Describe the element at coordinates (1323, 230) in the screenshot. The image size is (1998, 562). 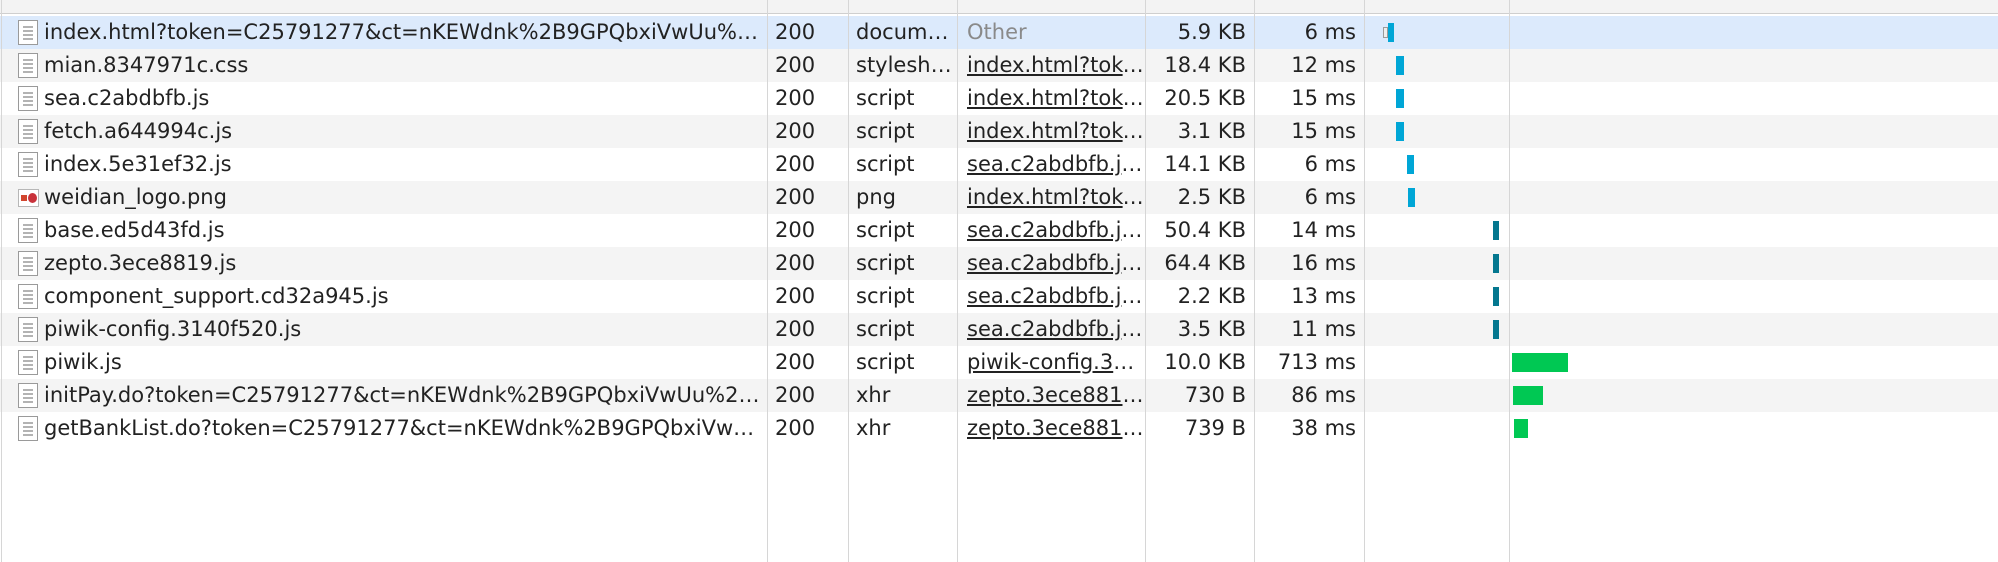
I see `time-cell: 14 ms` at that location.